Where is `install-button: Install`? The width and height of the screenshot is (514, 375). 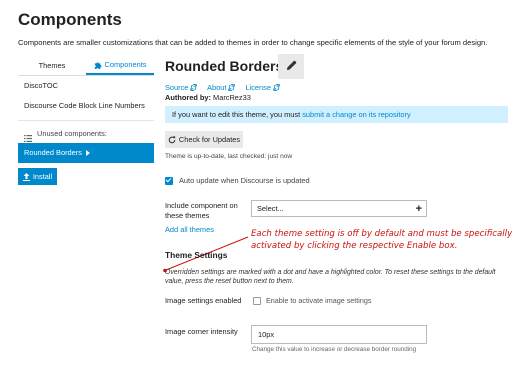
install-button: Install is located at coordinates (37, 176).